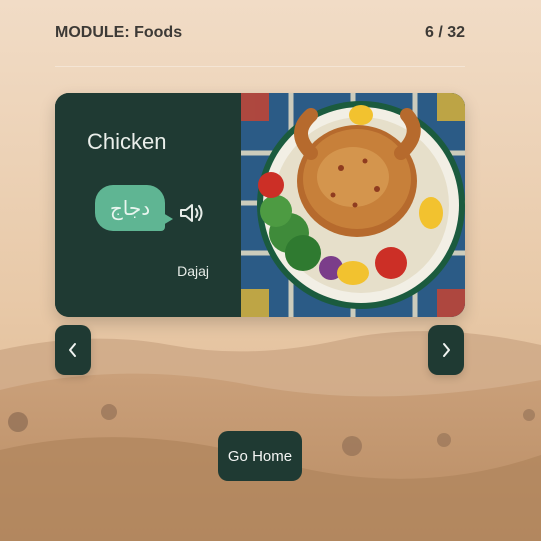 This screenshot has height=541, width=541. Describe the element at coordinates (192, 213) in the screenshot. I see `speaker-icon` at that location.